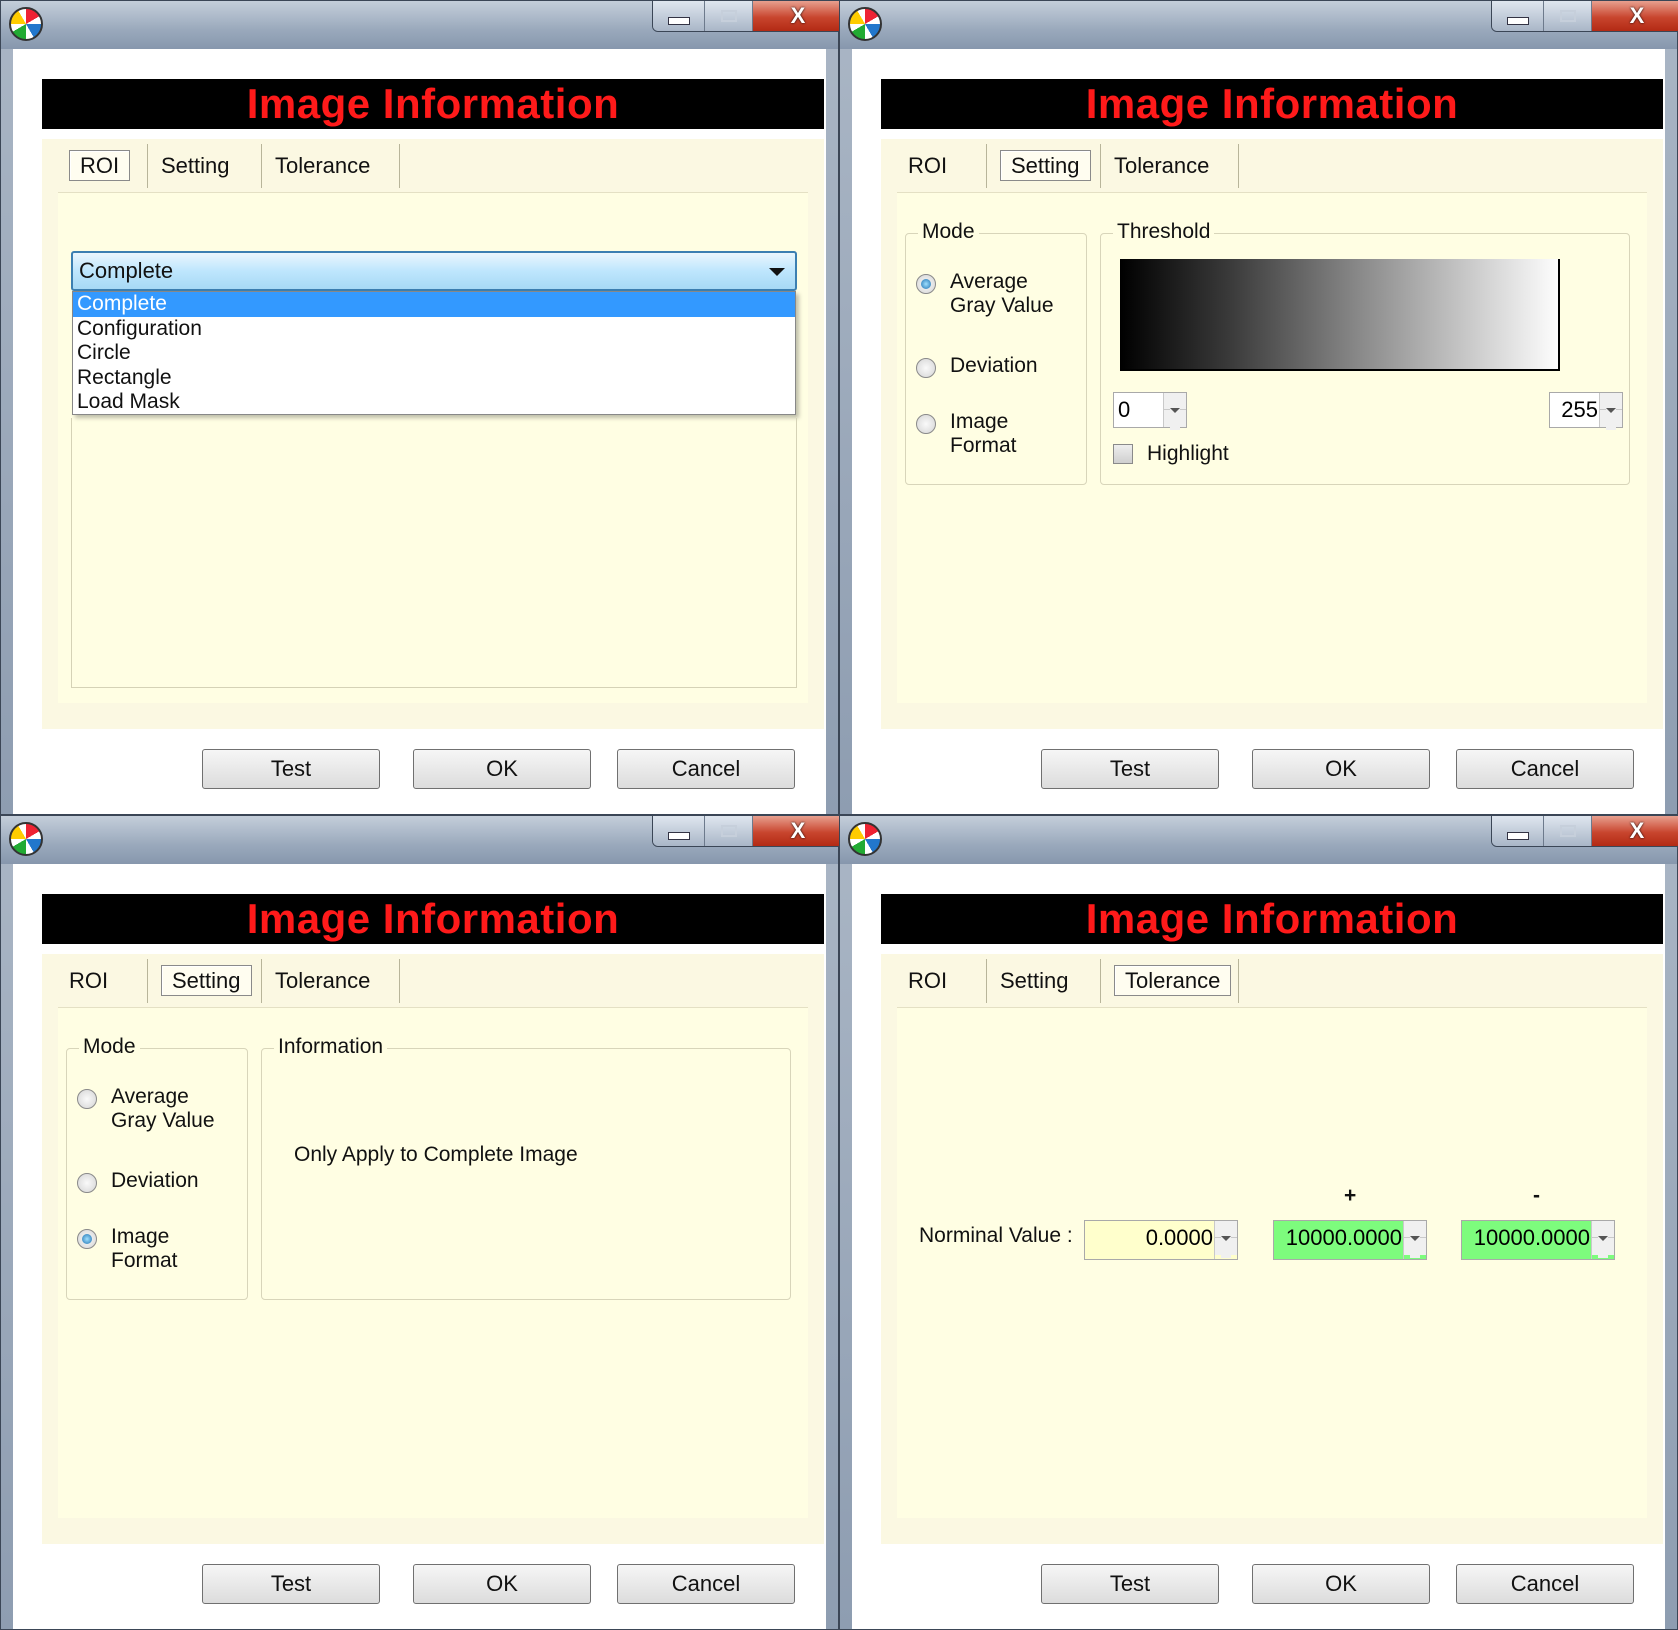  I want to click on dropdown-option-complete: Complete, so click(434, 304).